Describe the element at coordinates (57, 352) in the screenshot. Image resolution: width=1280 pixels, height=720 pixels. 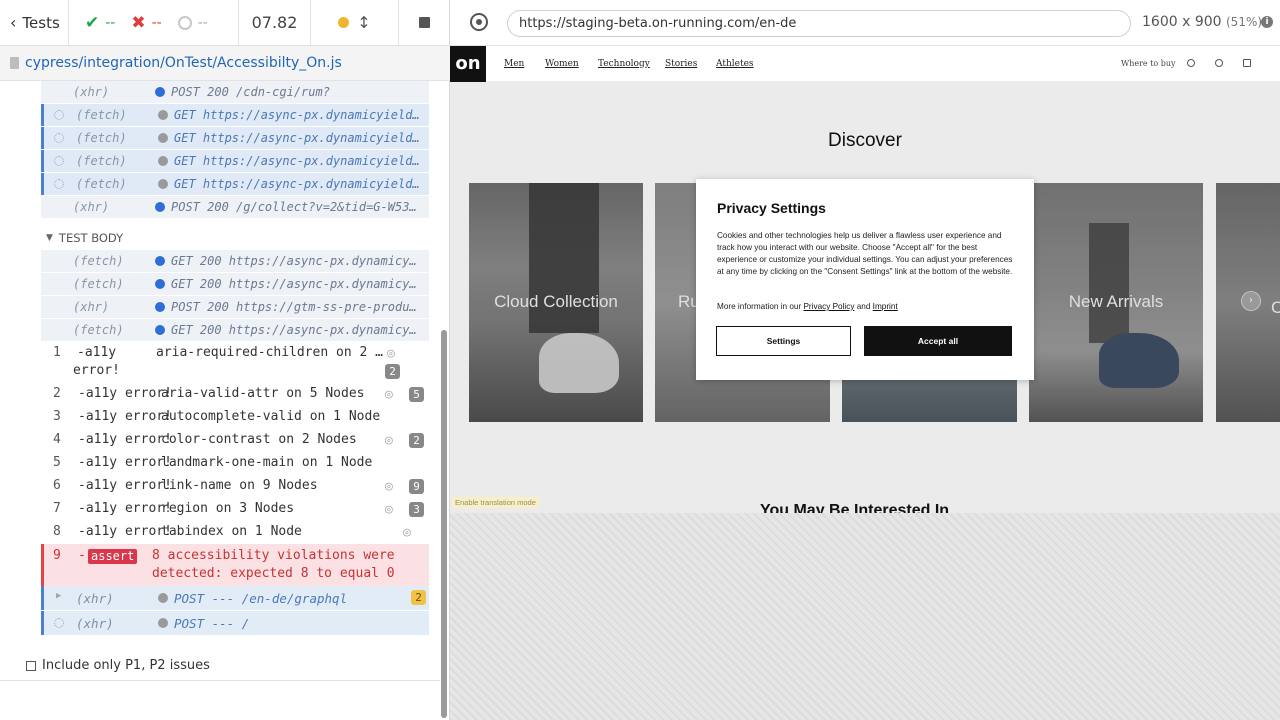
I see `row-number: 1` at that location.